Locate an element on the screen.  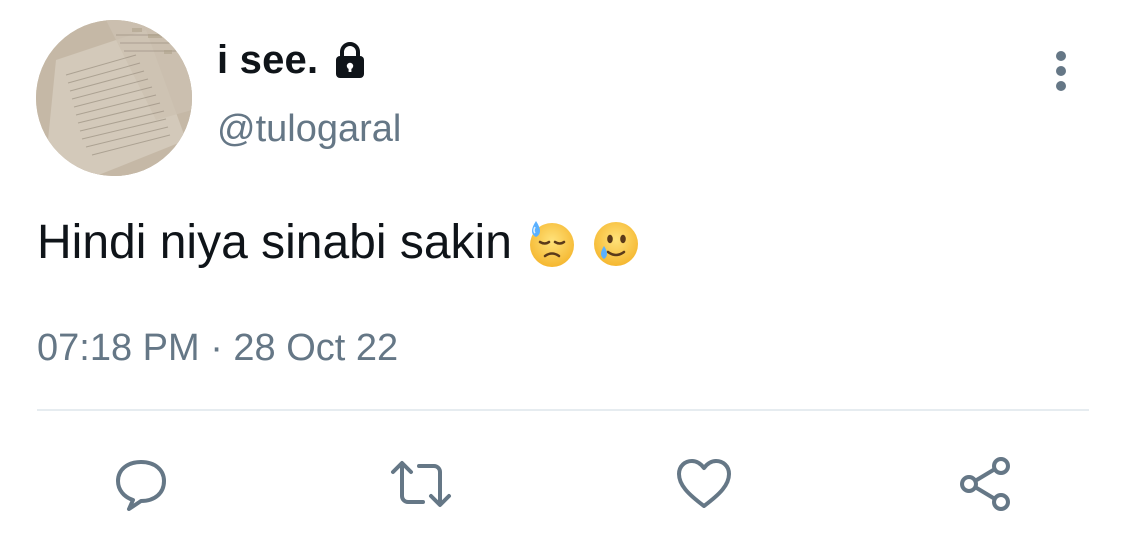
tweet-timestamp: 07:18 PM · 28 Oct 22 is located at coordinates (217, 348).